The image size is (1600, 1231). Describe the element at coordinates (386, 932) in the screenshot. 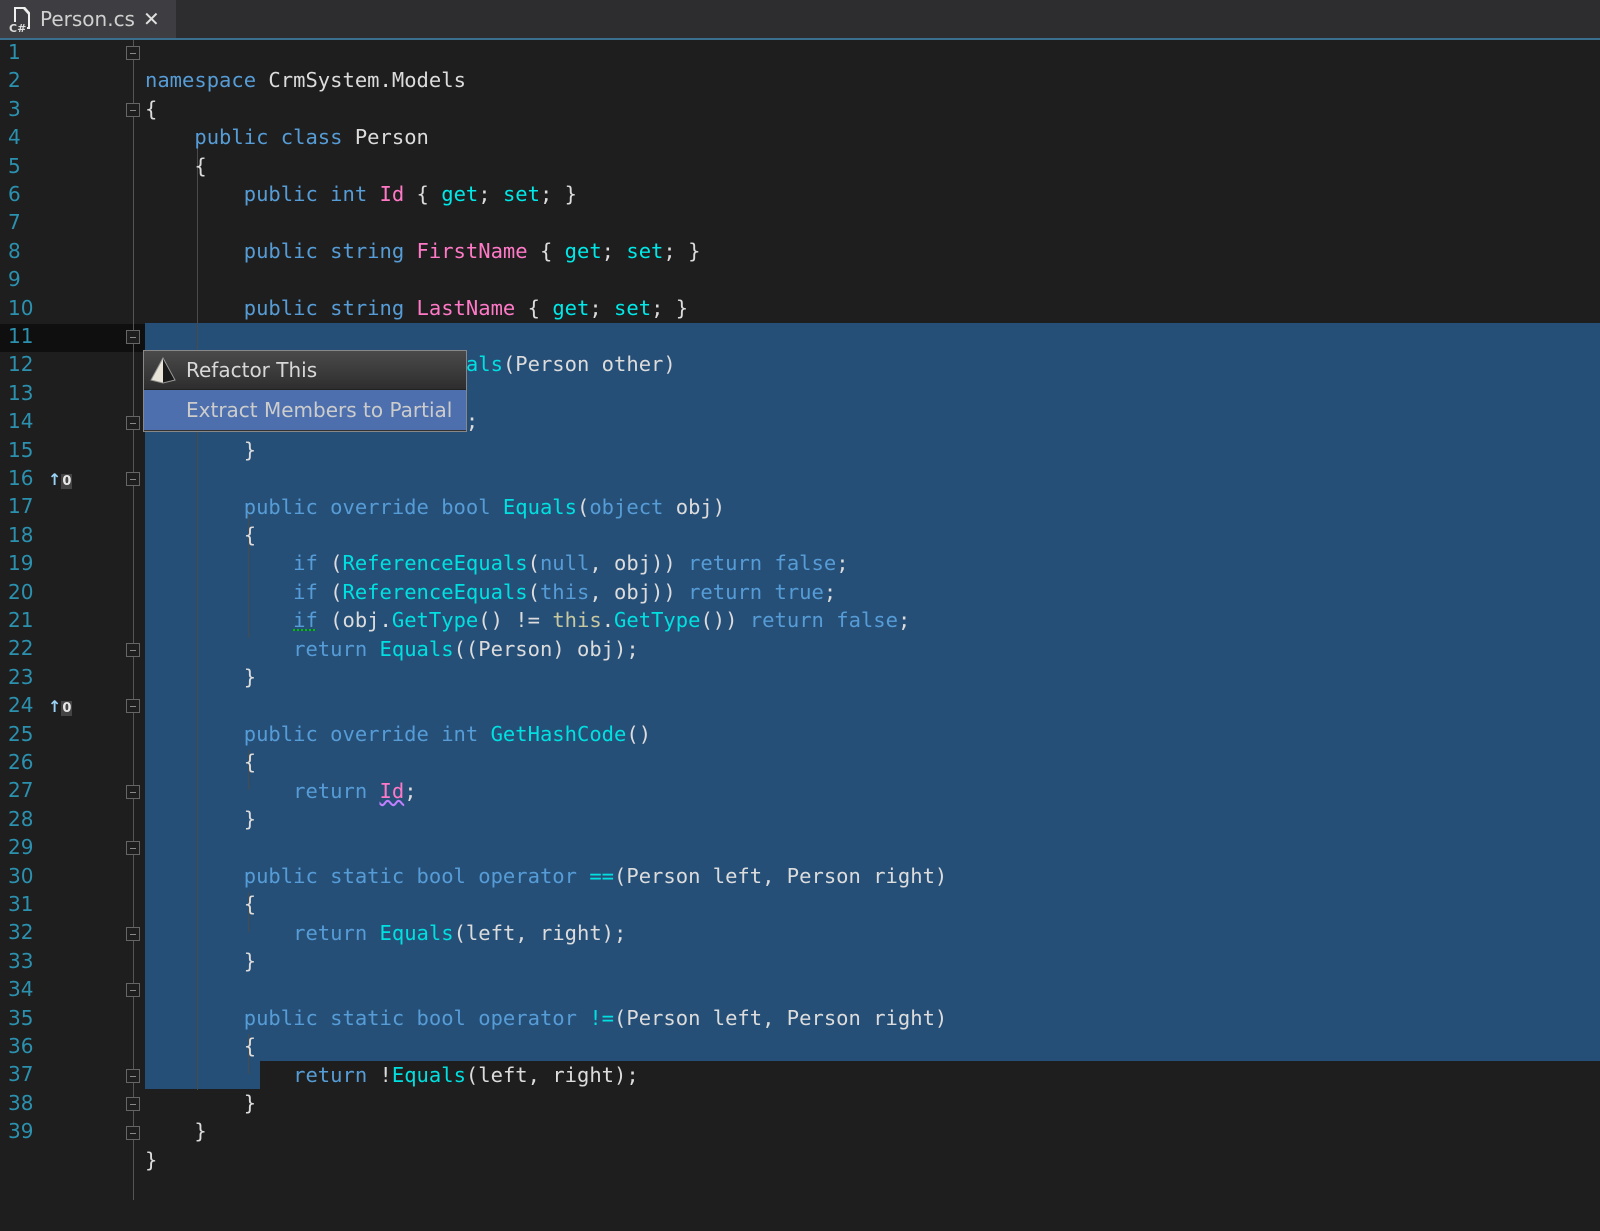

I see `code-line-31: return Equals(left, right);` at that location.